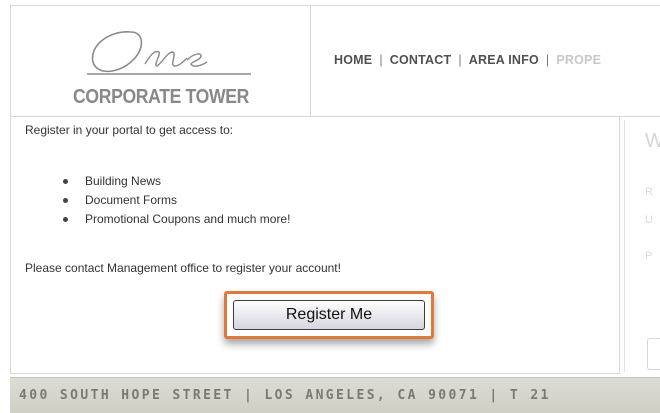 This screenshot has width=660, height=413. I want to click on login-heading-fragment: W, so click(652, 141).